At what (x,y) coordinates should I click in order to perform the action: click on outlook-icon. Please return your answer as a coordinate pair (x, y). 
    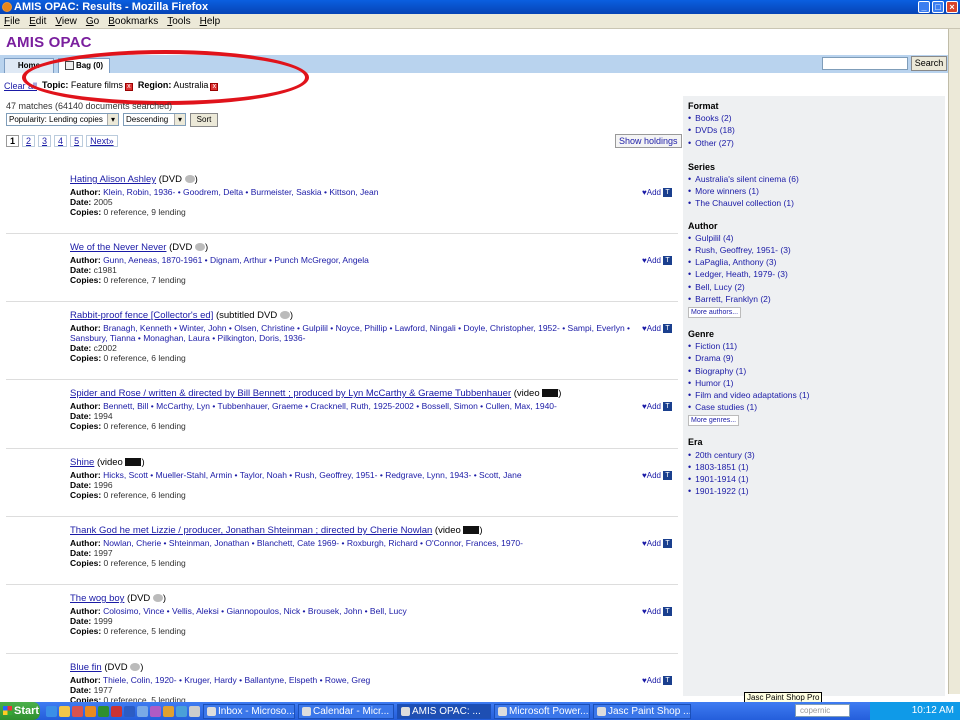
    Looking at the image, I should click on (77, 711).